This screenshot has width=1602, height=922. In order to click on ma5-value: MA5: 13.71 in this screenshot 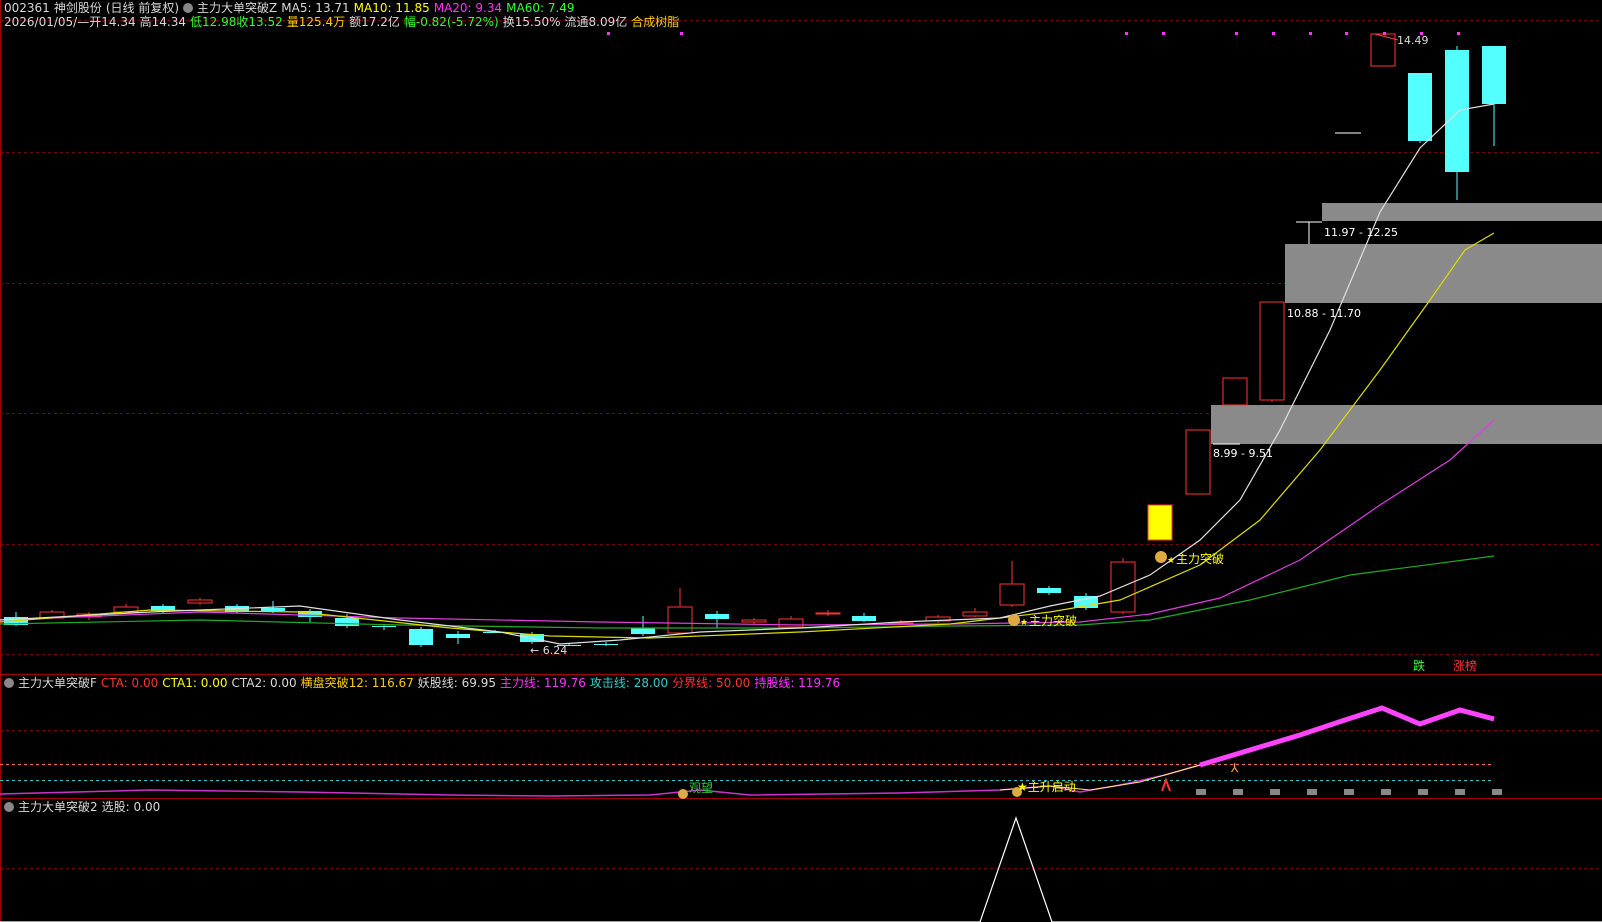, I will do `click(315, 8)`.